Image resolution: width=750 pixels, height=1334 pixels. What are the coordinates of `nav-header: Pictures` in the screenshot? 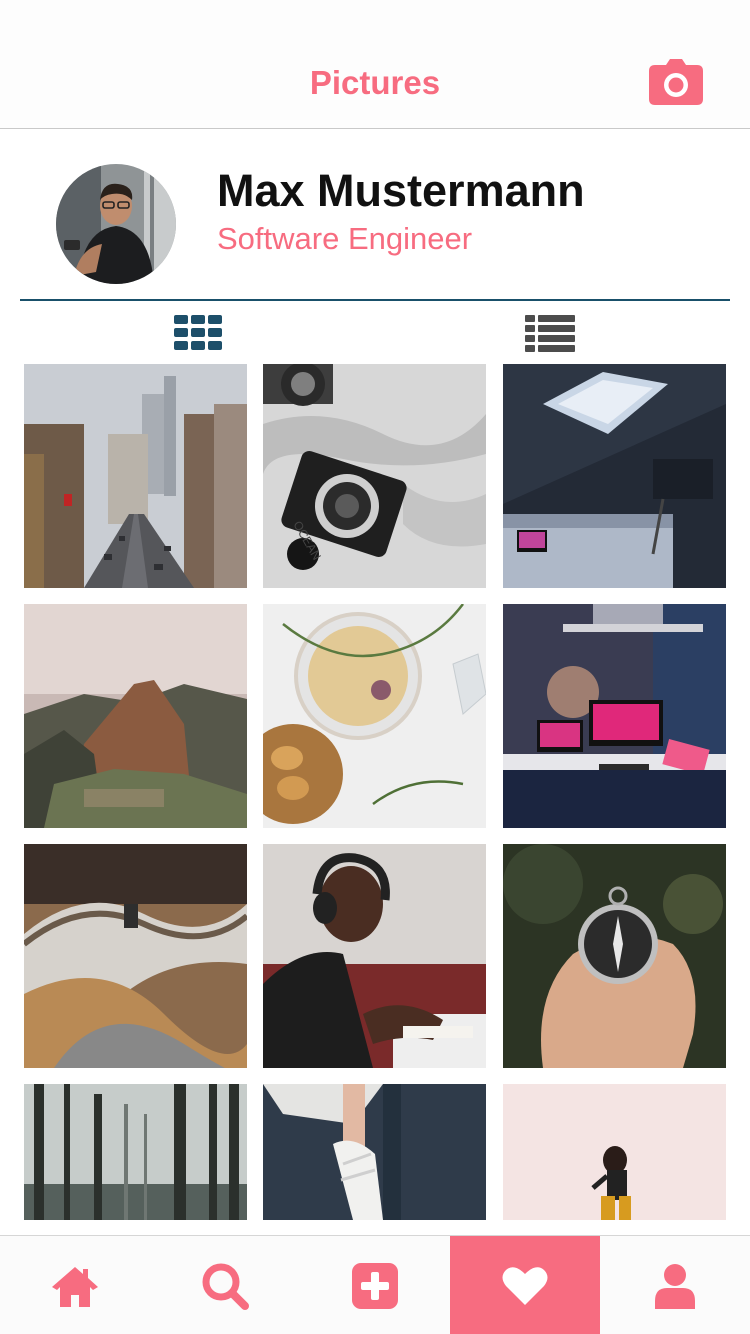 It's located at (375, 64).